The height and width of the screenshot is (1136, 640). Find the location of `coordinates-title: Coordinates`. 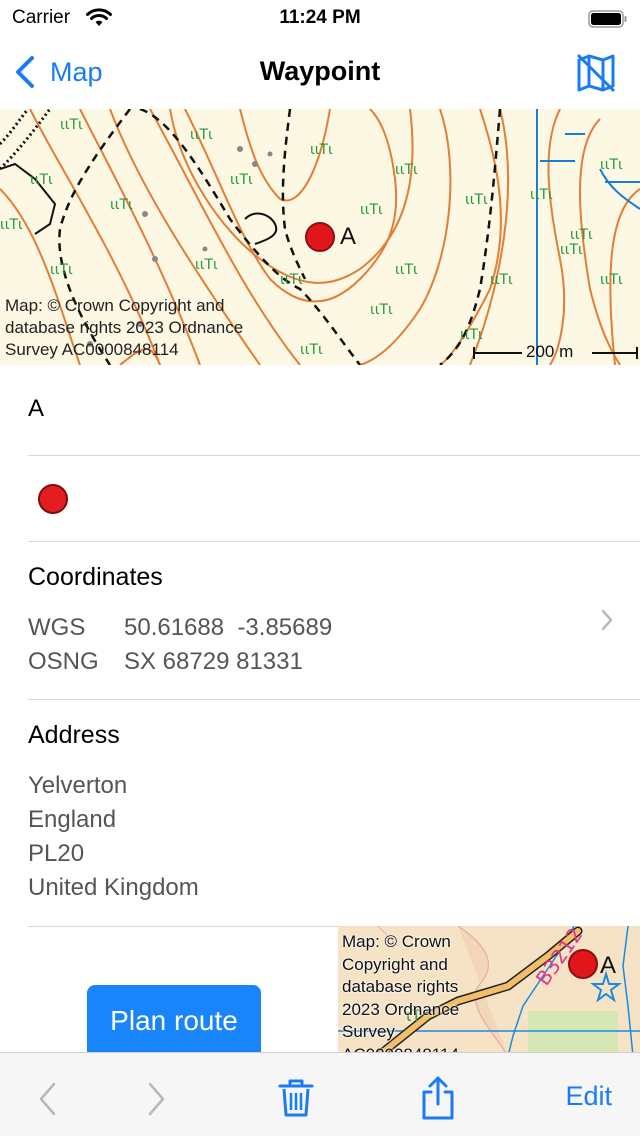

coordinates-title: Coordinates is located at coordinates (95, 577).